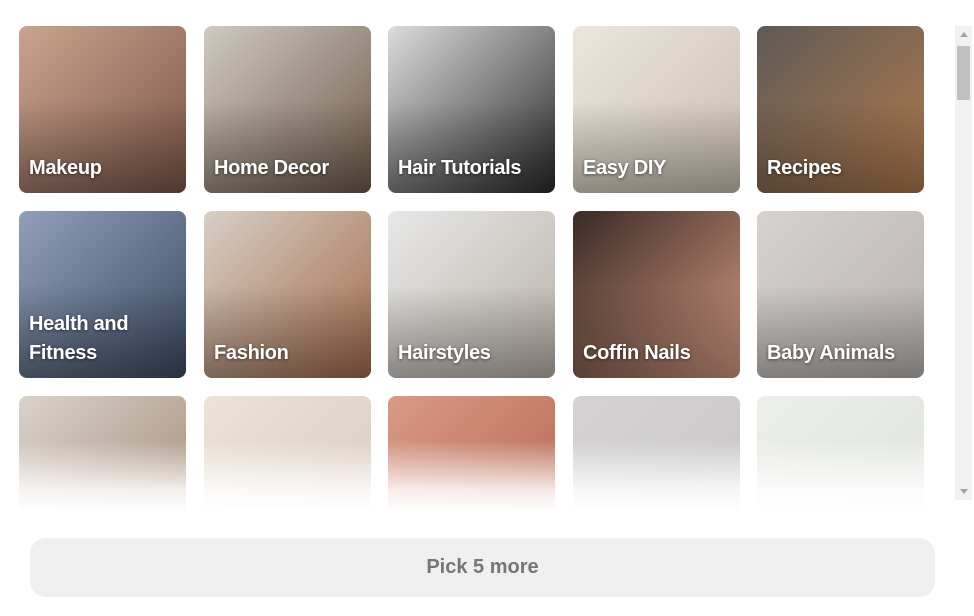 Image resolution: width=974 pixels, height=616 pixels. Describe the element at coordinates (251, 353) in the screenshot. I see `topic-label: Fashion` at that location.